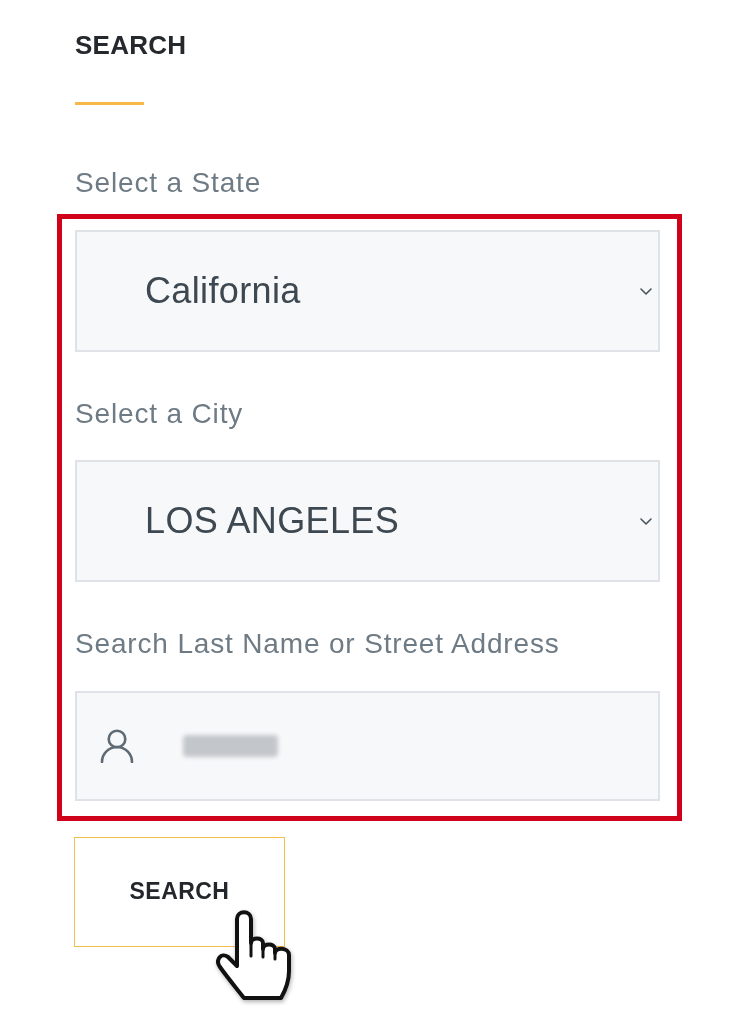 The width and height of the screenshot is (733, 1024). Describe the element at coordinates (367, 291) in the screenshot. I see `dropdown-select: California` at that location.